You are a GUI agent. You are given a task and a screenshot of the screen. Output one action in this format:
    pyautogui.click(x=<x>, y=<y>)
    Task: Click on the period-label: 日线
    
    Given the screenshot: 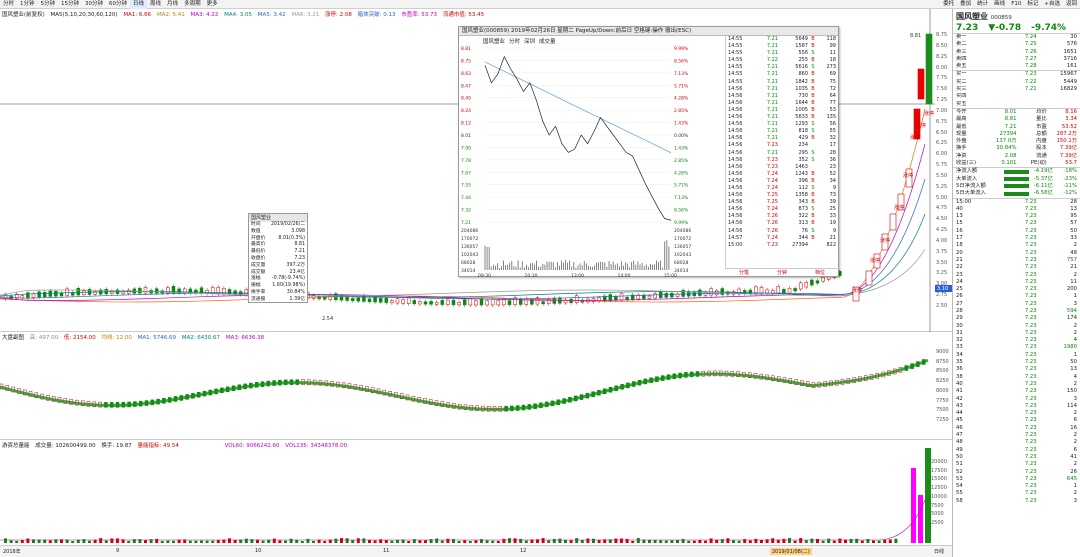 What is the action you would take?
    pyautogui.click(x=939, y=551)
    